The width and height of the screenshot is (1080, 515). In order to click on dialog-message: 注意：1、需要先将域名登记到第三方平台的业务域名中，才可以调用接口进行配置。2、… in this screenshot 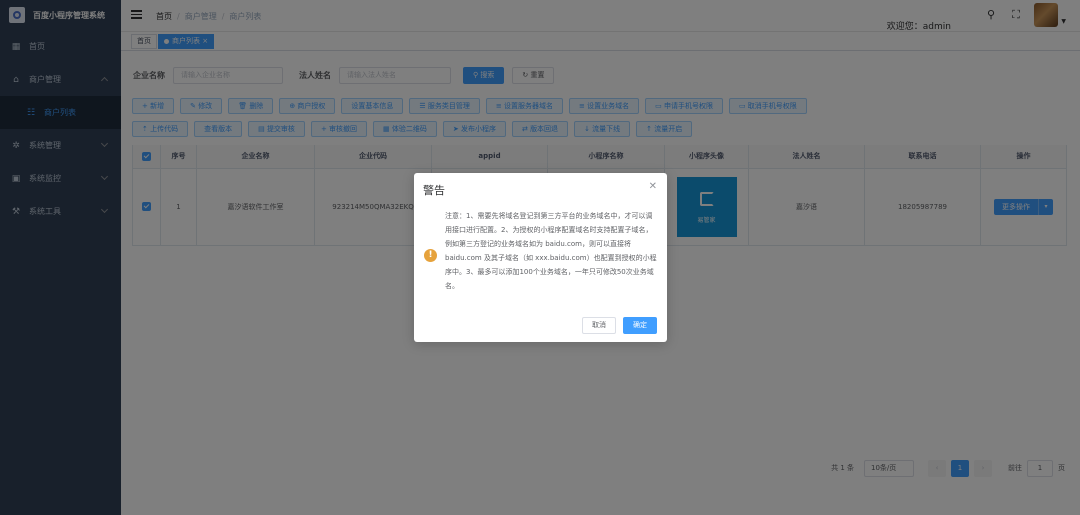, I will do `click(551, 251)`.